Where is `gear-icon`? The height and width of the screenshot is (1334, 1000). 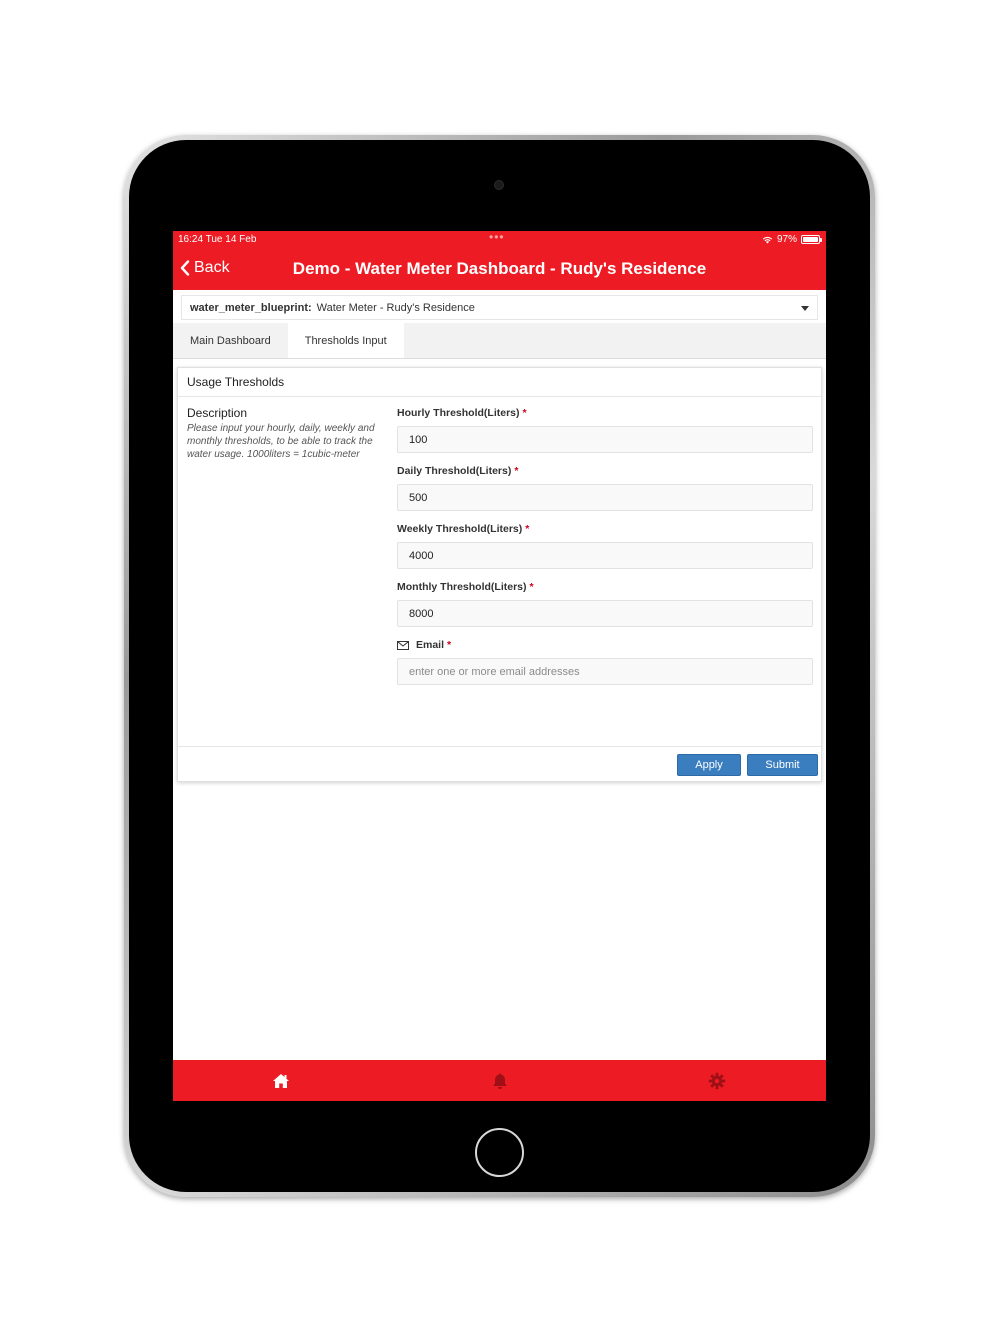 gear-icon is located at coordinates (717, 1081).